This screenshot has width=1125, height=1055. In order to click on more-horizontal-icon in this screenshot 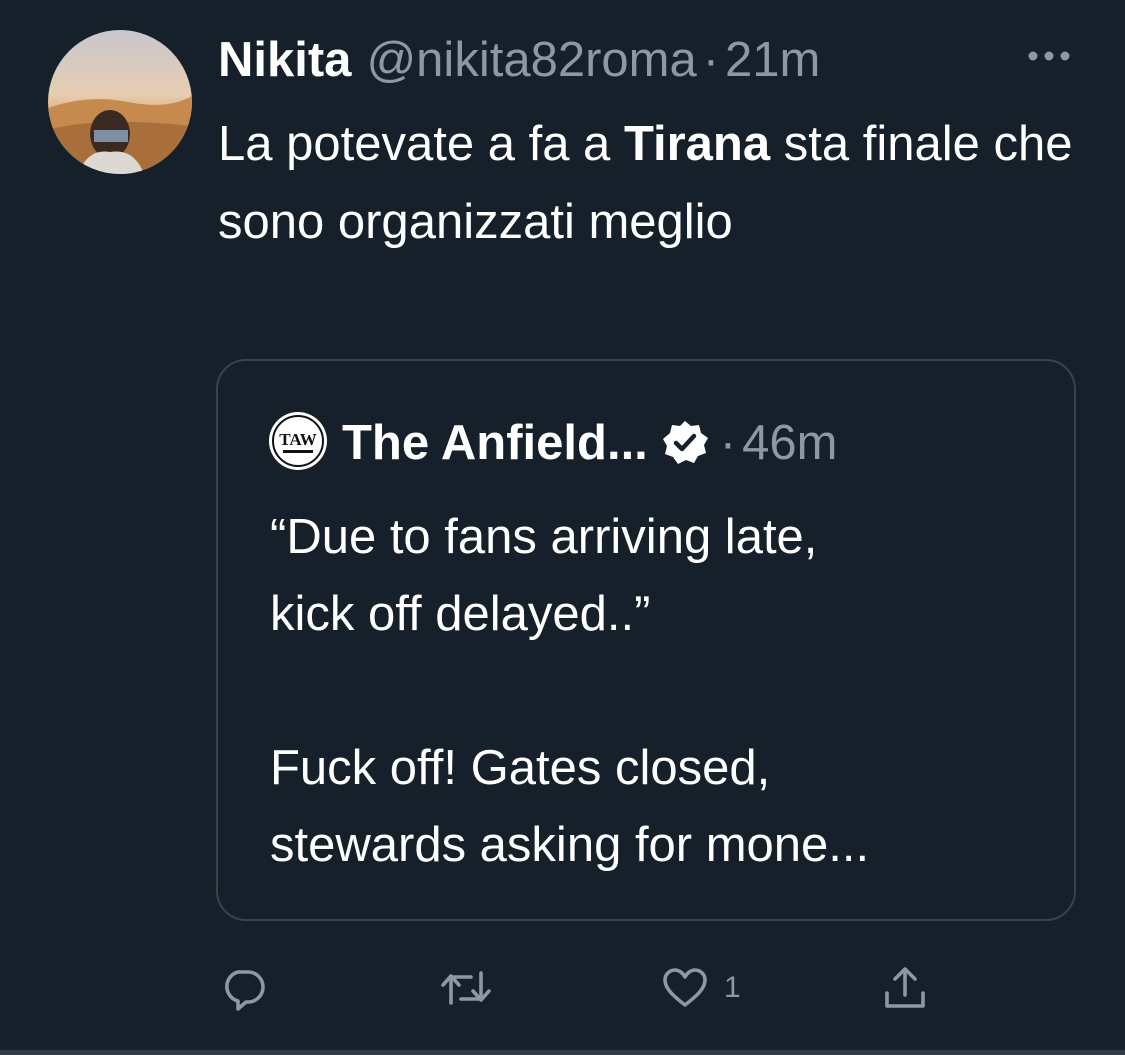, I will do `click(1049, 56)`.